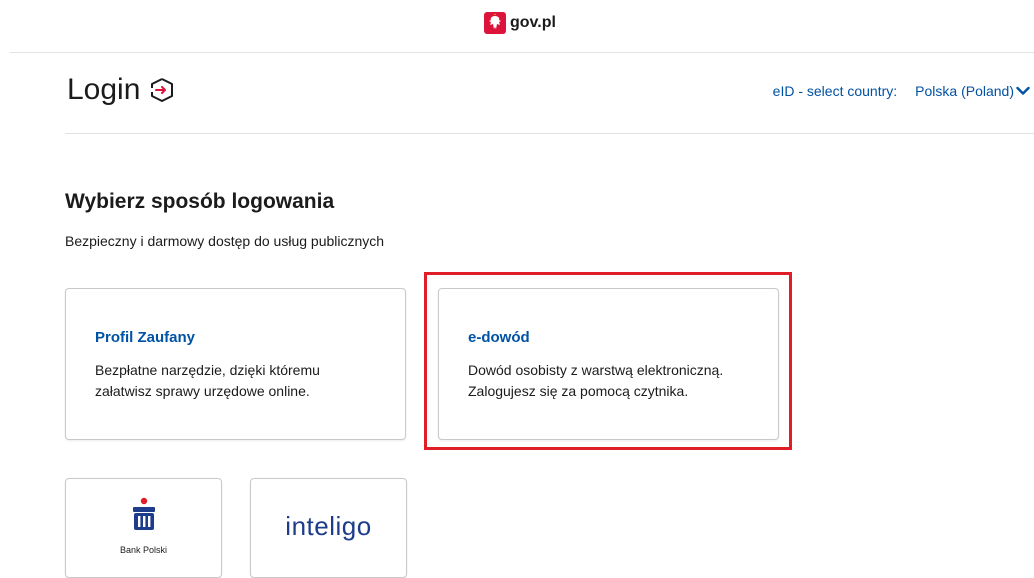 The width and height of the screenshot is (1034, 578). Describe the element at coordinates (200, 201) in the screenshot. I see `section-title: Wybierz sposób logowania` at that location.